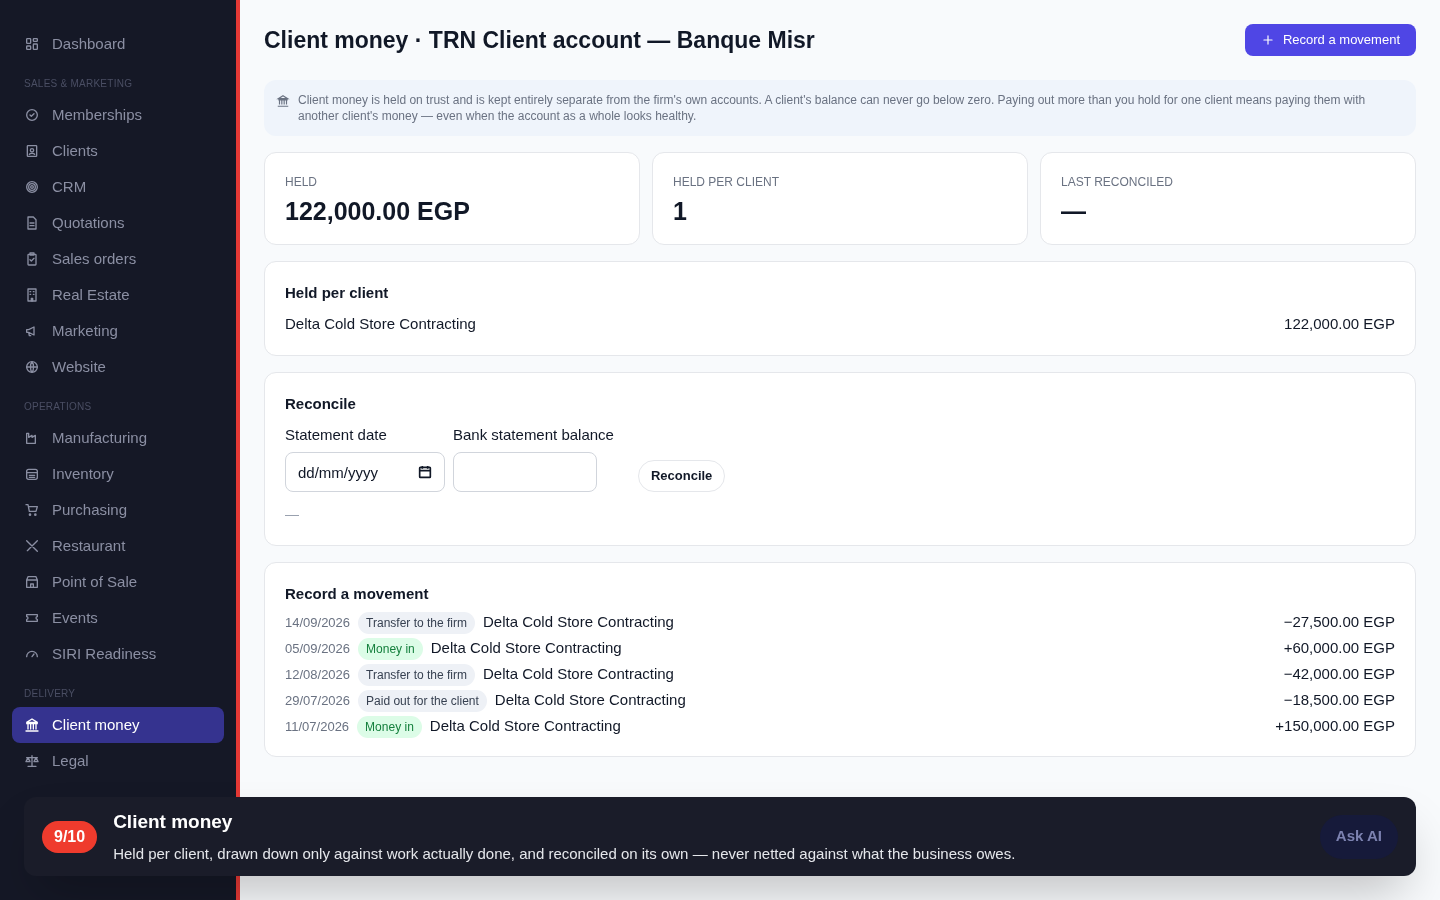 The image size is (1440, 900). I want to click on sidebar-item: Real Estate, so click(118, 295).